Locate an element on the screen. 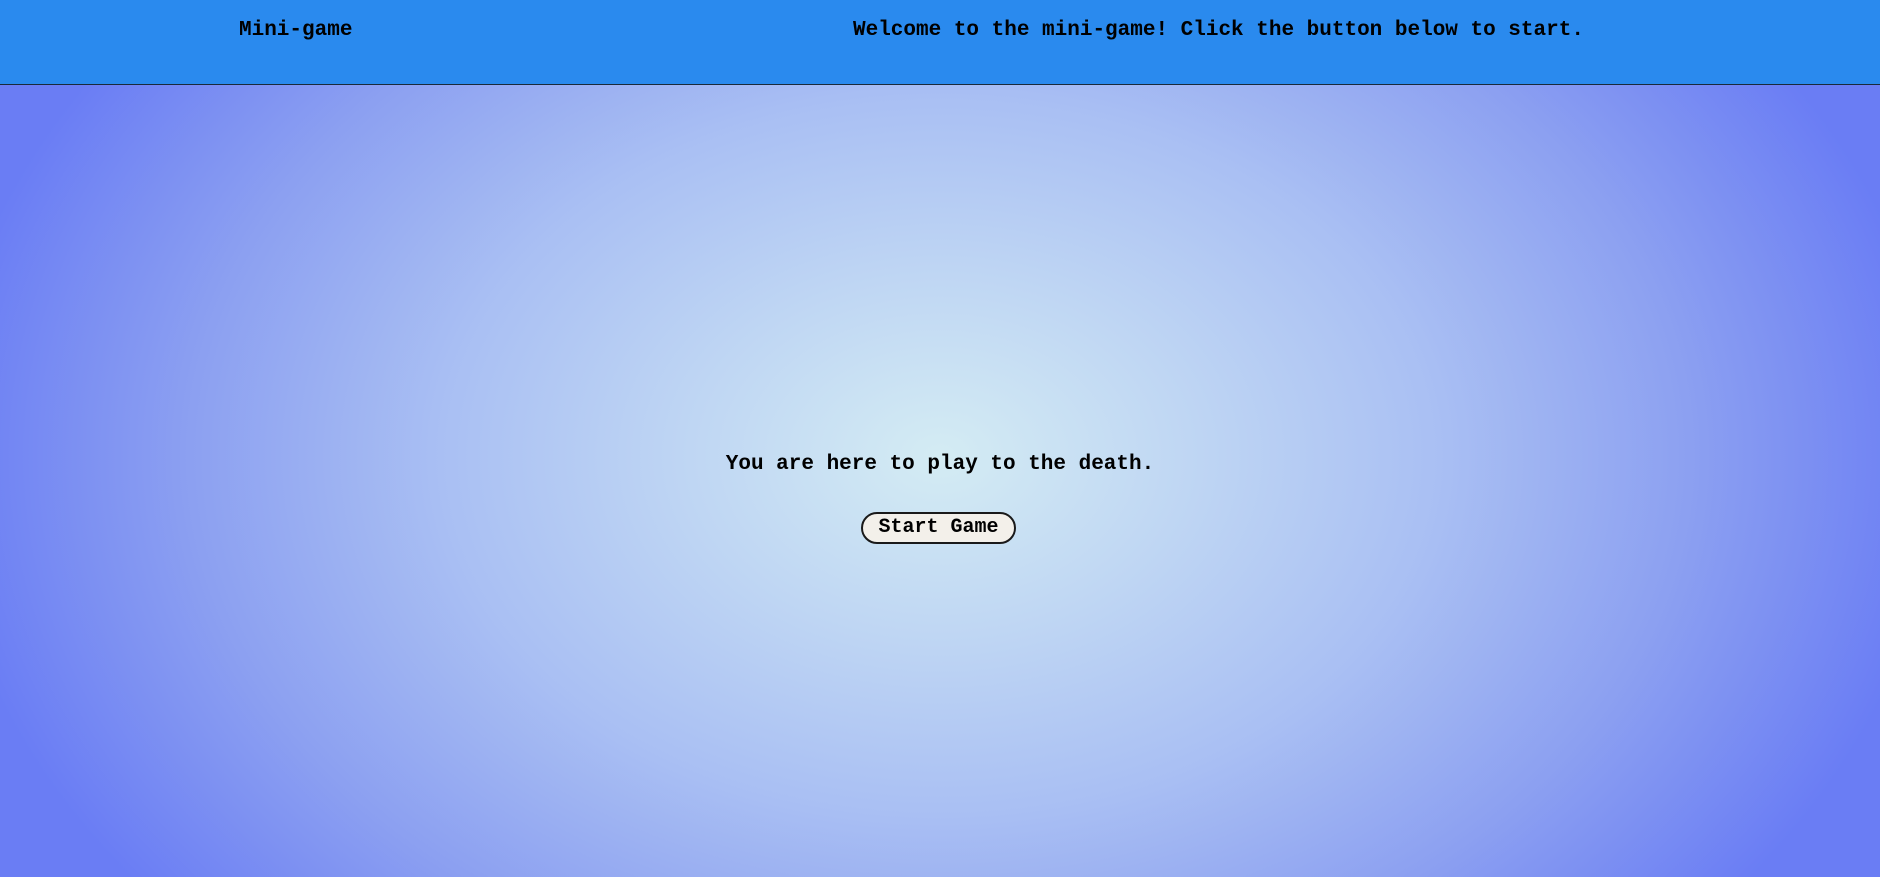 This screenshot has width=1880, height=877. tagline-text: You are here to play to the death. is located at coordinates (940, 464).